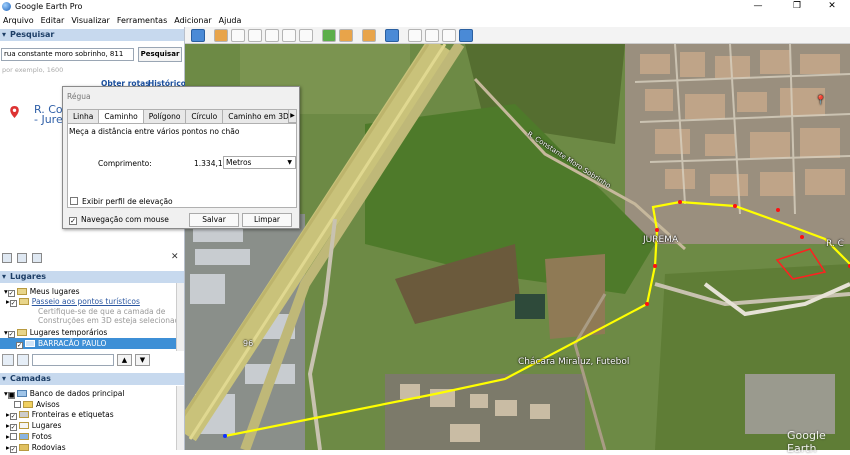 This screenshot has width=850, height=455. Describe the element at coordinates (28, 404) in the screenshot. I see `warning-icon` at that location.